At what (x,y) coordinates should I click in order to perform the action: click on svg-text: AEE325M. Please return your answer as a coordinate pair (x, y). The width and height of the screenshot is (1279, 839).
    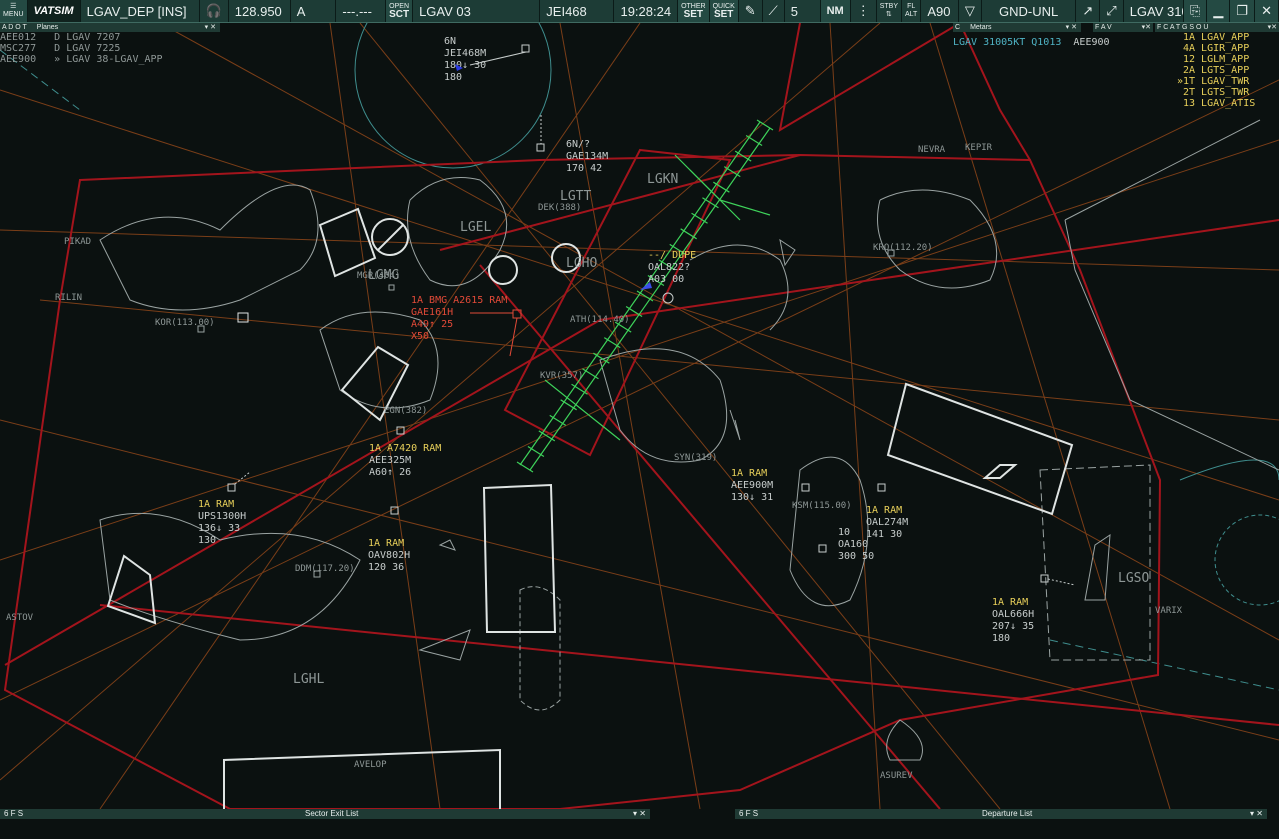
    Looking at the image, I should click on (390, 460).